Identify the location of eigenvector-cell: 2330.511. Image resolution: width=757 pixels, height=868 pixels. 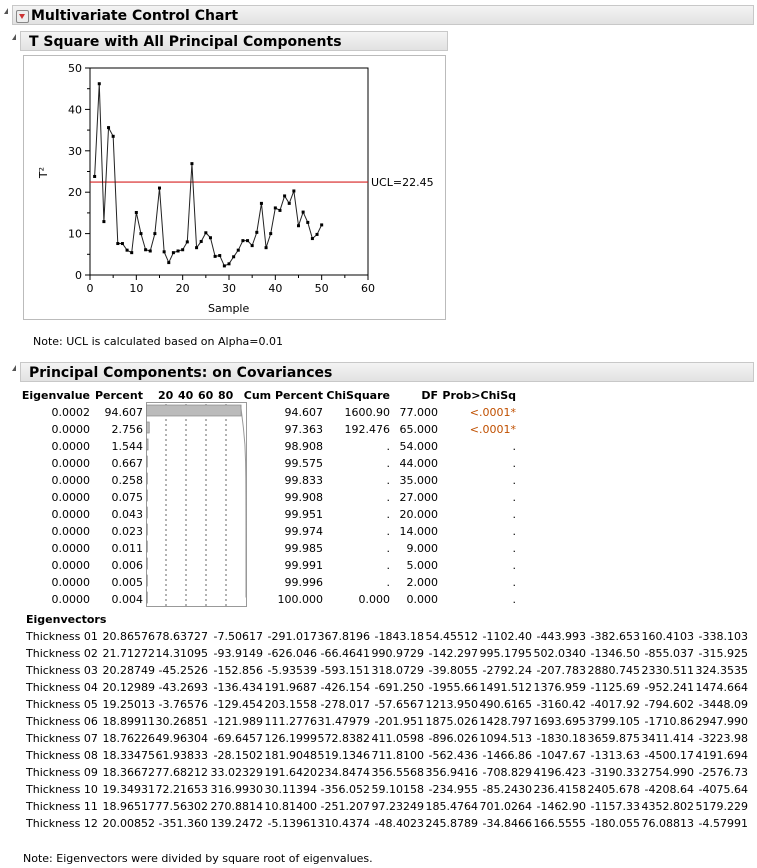
(668, 670).